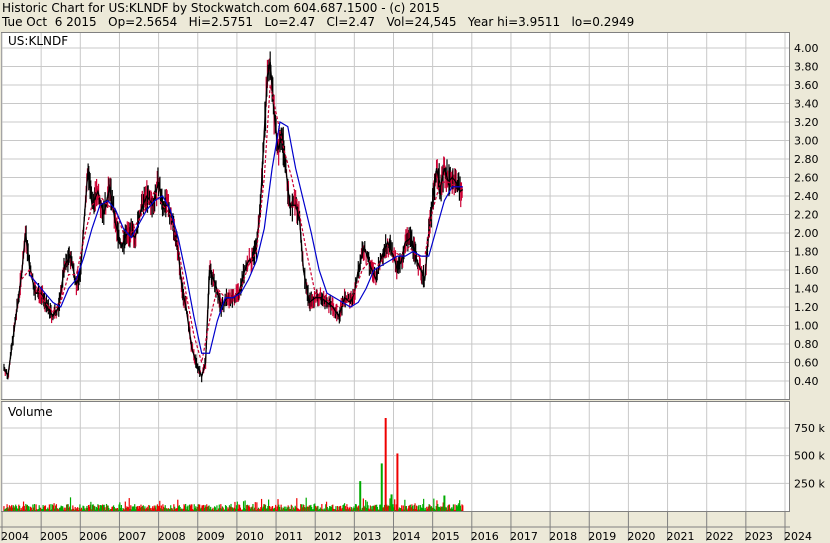 The width and height of the screenshot is (830, 543). Describe the element at coordinates (806, 104) in the screenshot. I see `price-y-tick-label: 3.40` at that location.